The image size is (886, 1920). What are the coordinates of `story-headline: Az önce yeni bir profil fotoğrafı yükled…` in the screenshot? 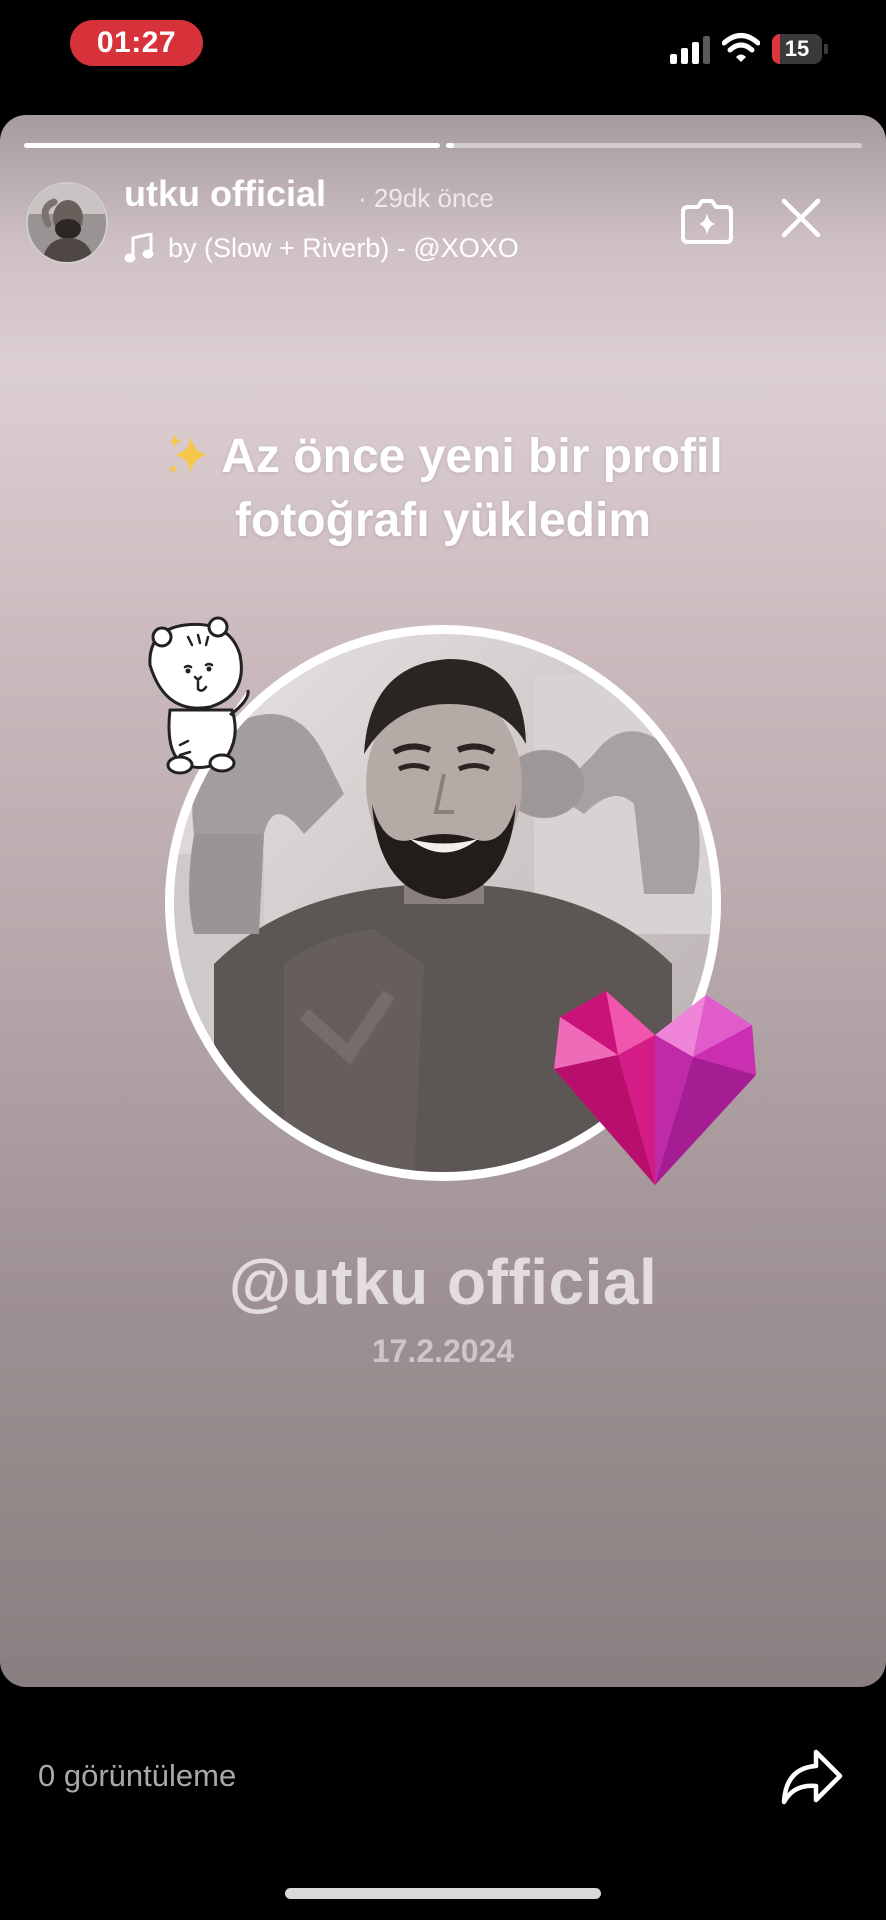 It's located at (443, 489).